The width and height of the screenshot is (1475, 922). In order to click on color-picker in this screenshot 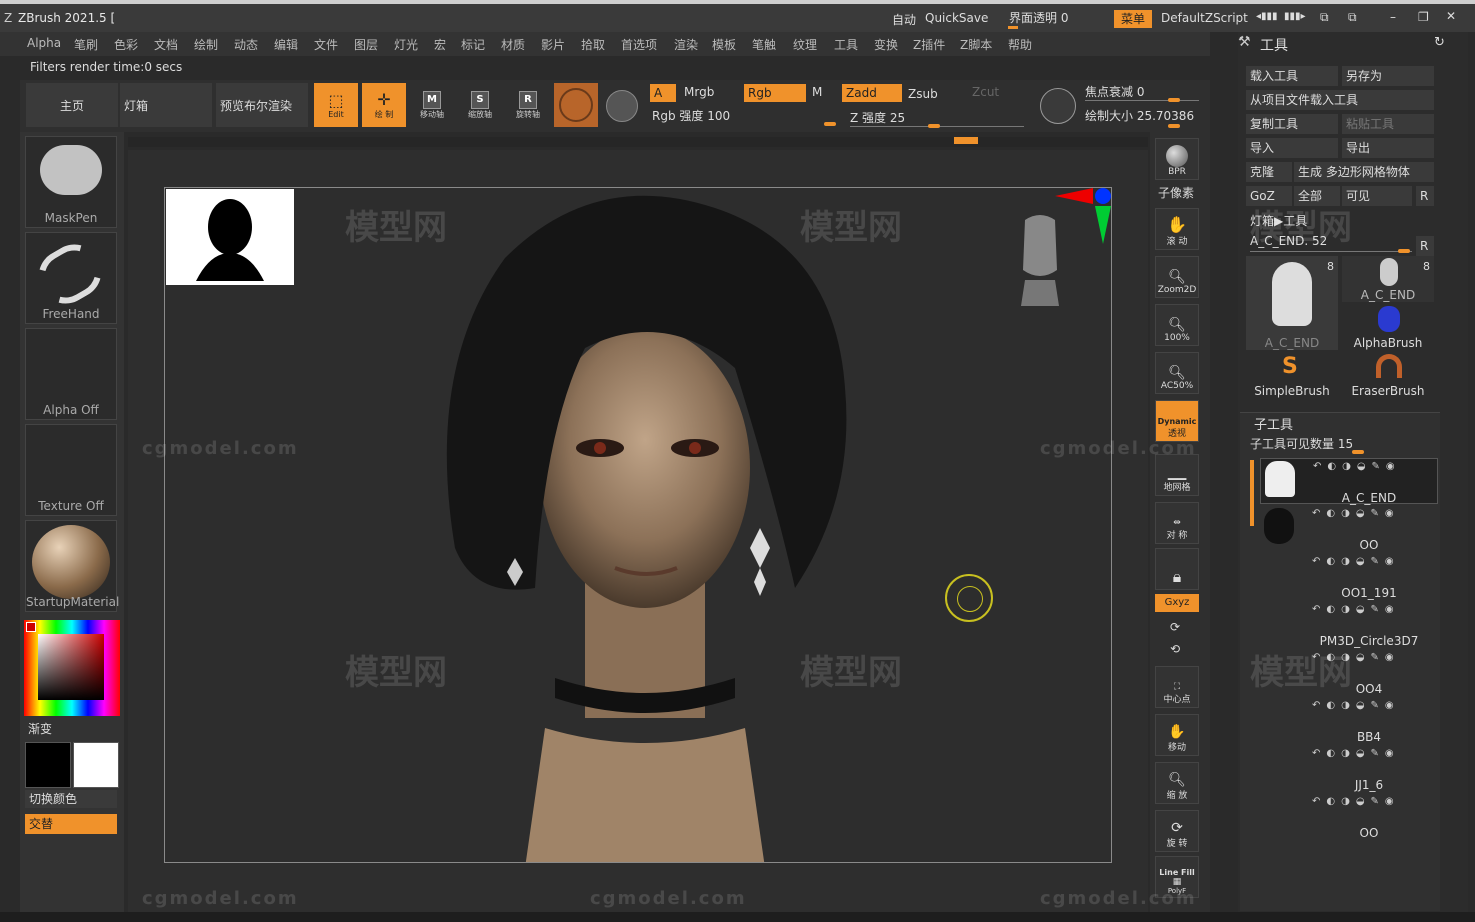, I will do `click(72, 668)`.